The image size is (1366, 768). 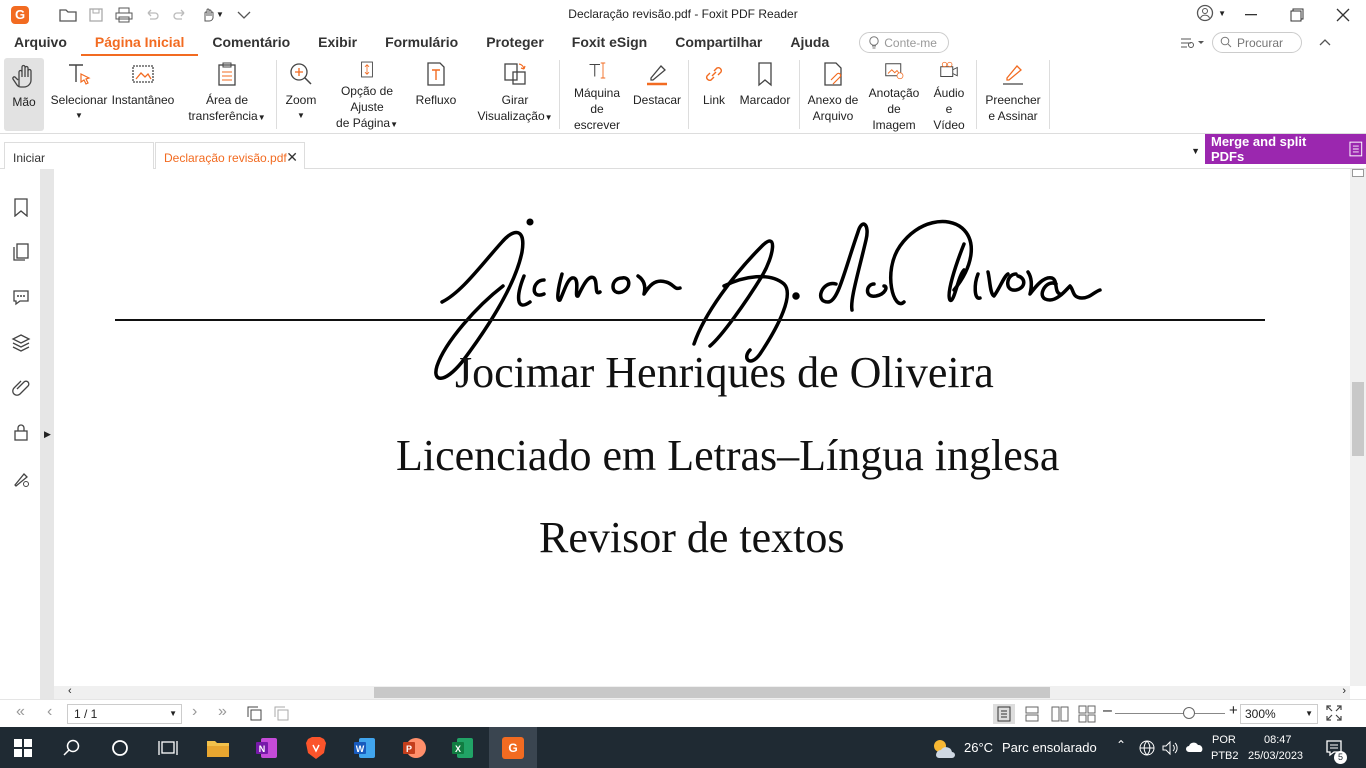 What do you see at coordinates (1279, 714) in the screenshot?
I see `zoom-level-field: 300% ▼` at bounding box center [1279, 714].